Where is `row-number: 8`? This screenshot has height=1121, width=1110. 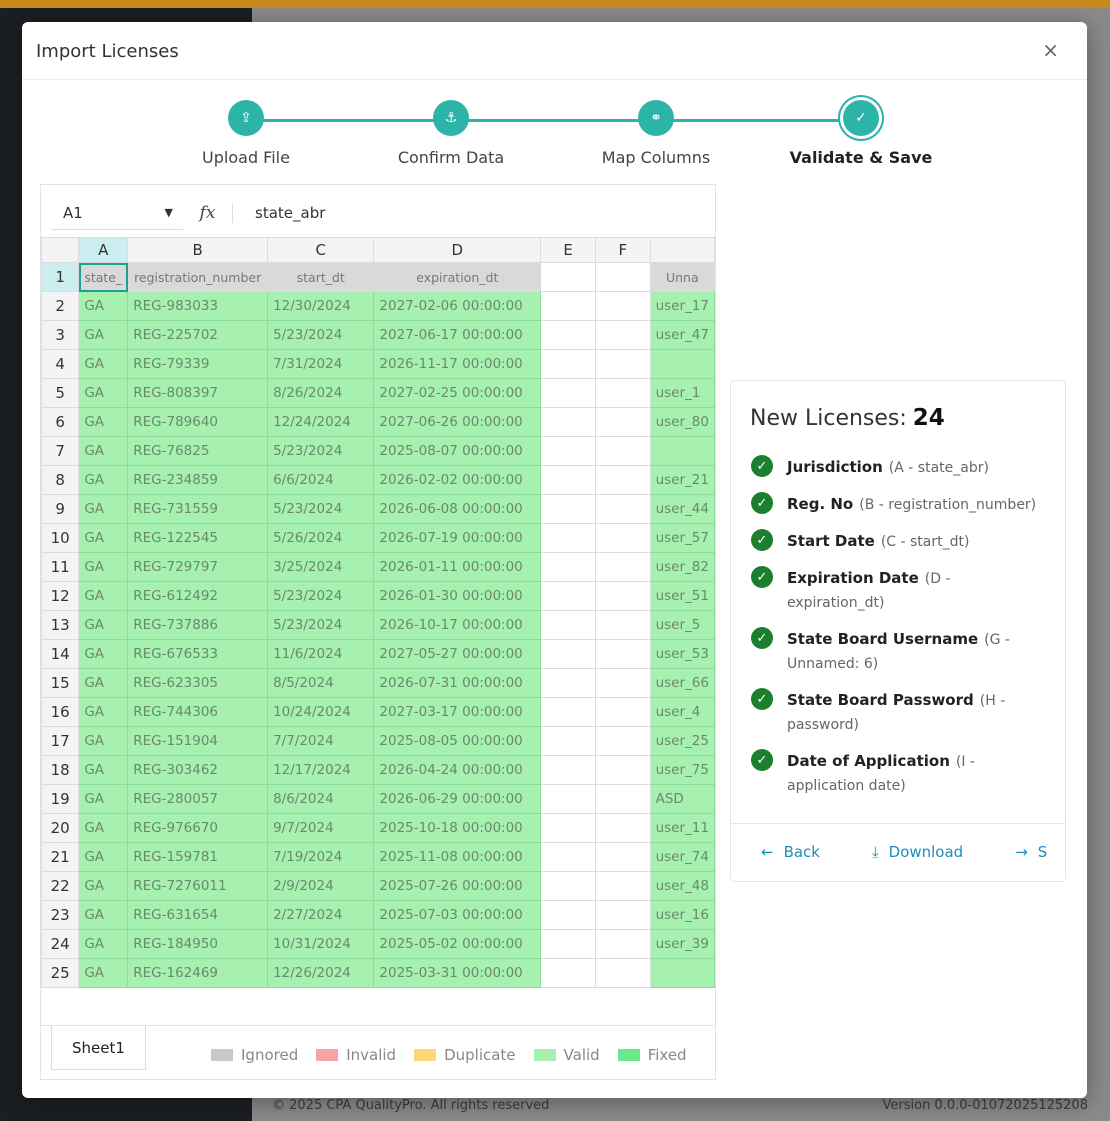 row-number: 8 is located at coordinates (60, 480).